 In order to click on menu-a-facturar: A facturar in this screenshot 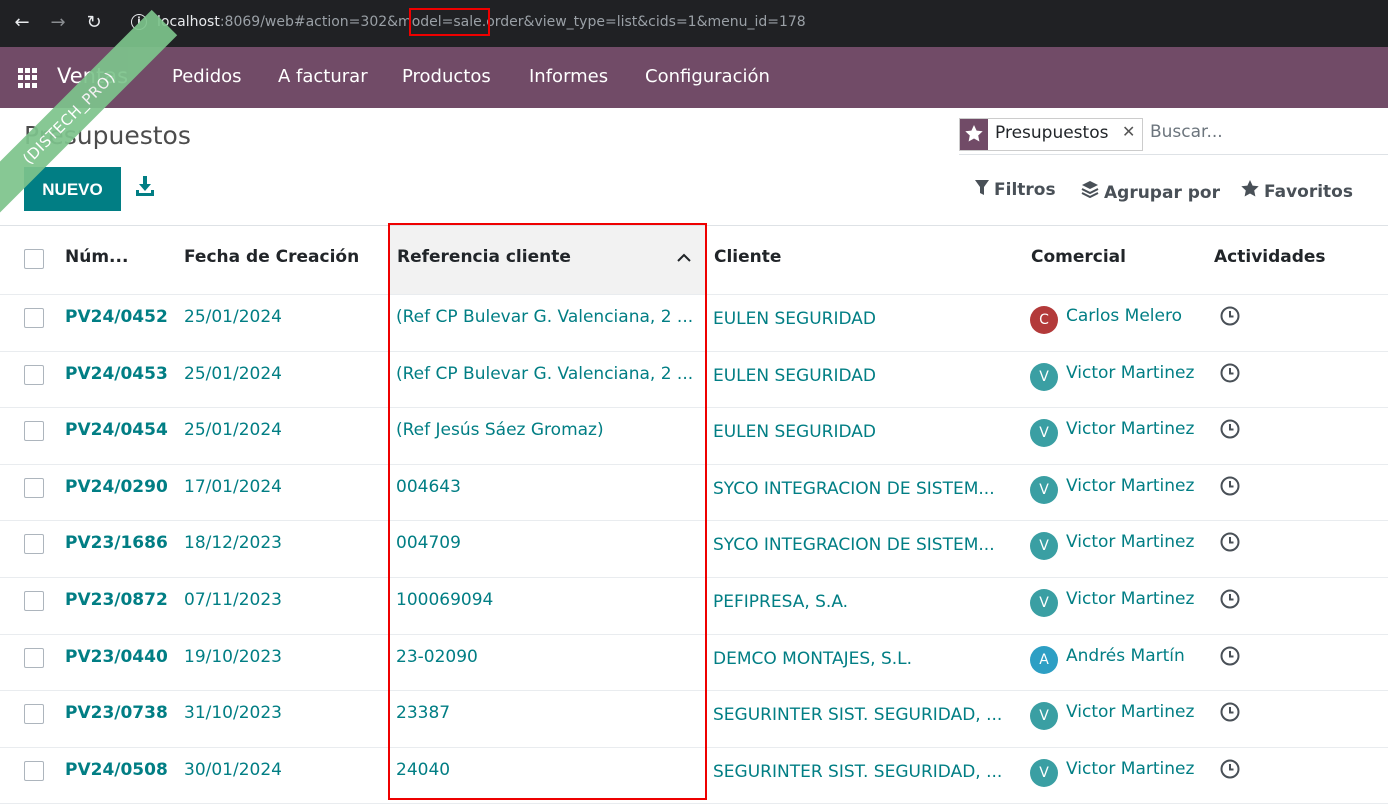, I will do `click(323, 76)`.